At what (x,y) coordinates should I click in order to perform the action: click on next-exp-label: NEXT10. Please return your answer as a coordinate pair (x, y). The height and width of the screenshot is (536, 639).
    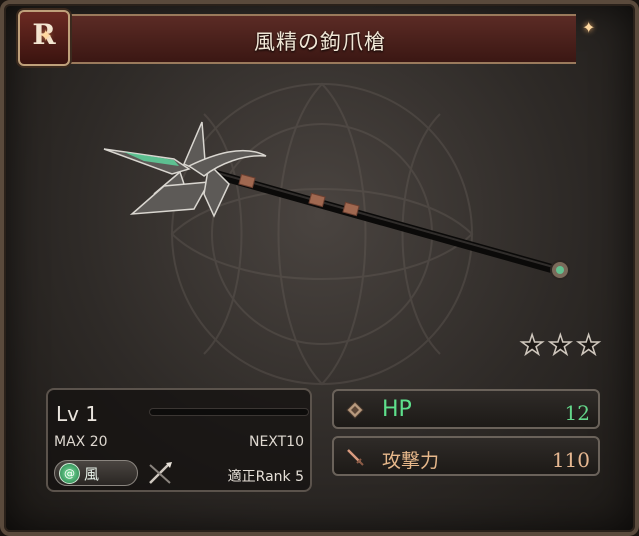
    Looking at the image, I should click on (276, 442).